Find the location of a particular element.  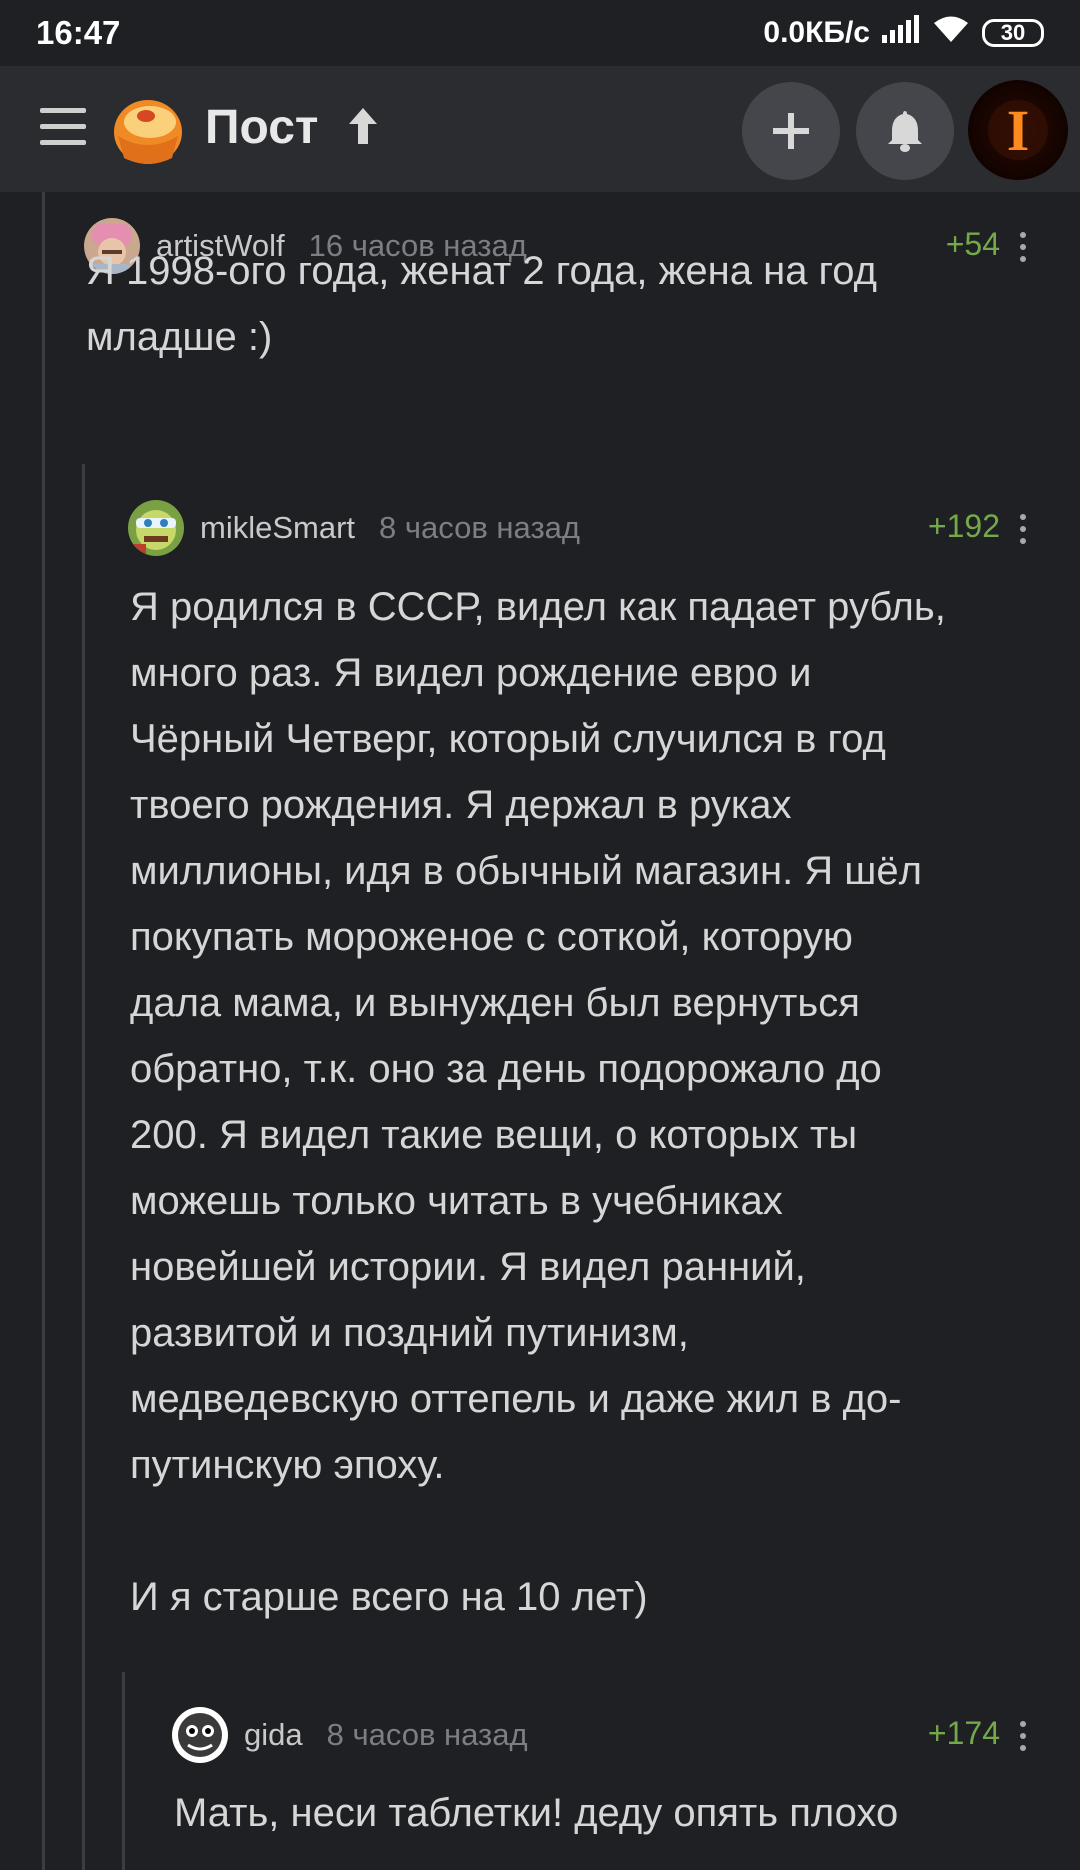

comment-header: gida 8 часов назад is located at coordinates (350, 1735).